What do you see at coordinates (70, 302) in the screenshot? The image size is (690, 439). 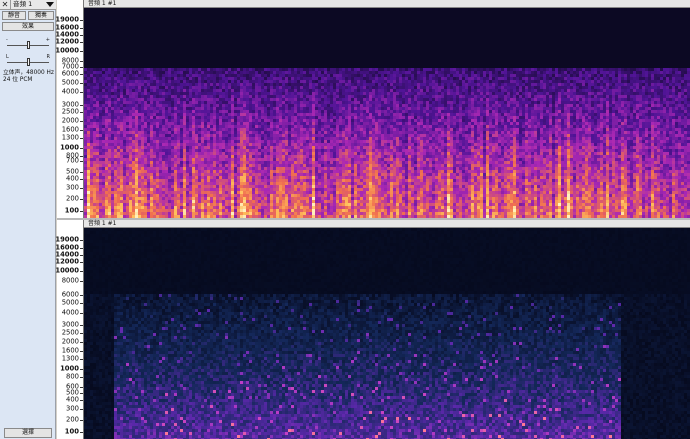 I see `freq-tick-label: 5000` at bounding box center [70, 302].